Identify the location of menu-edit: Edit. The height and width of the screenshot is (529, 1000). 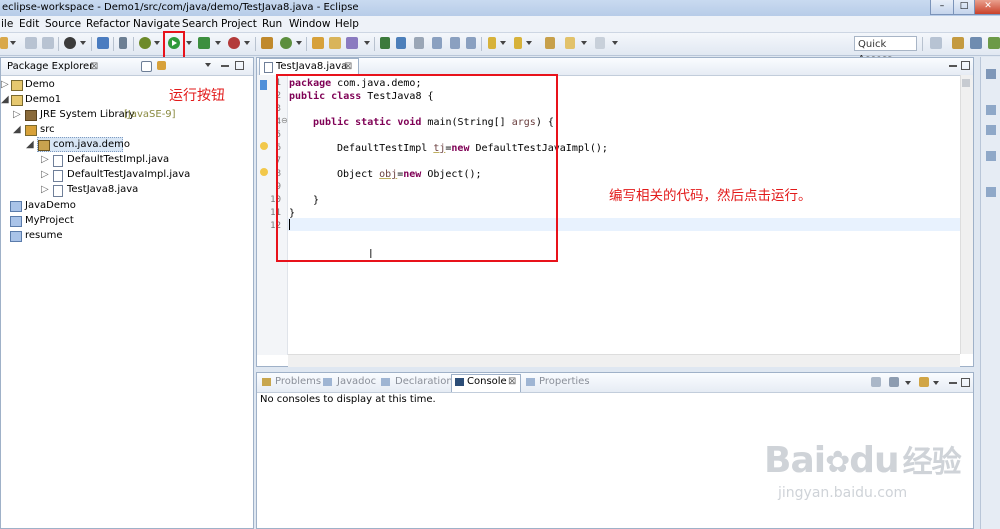
(29, 24).